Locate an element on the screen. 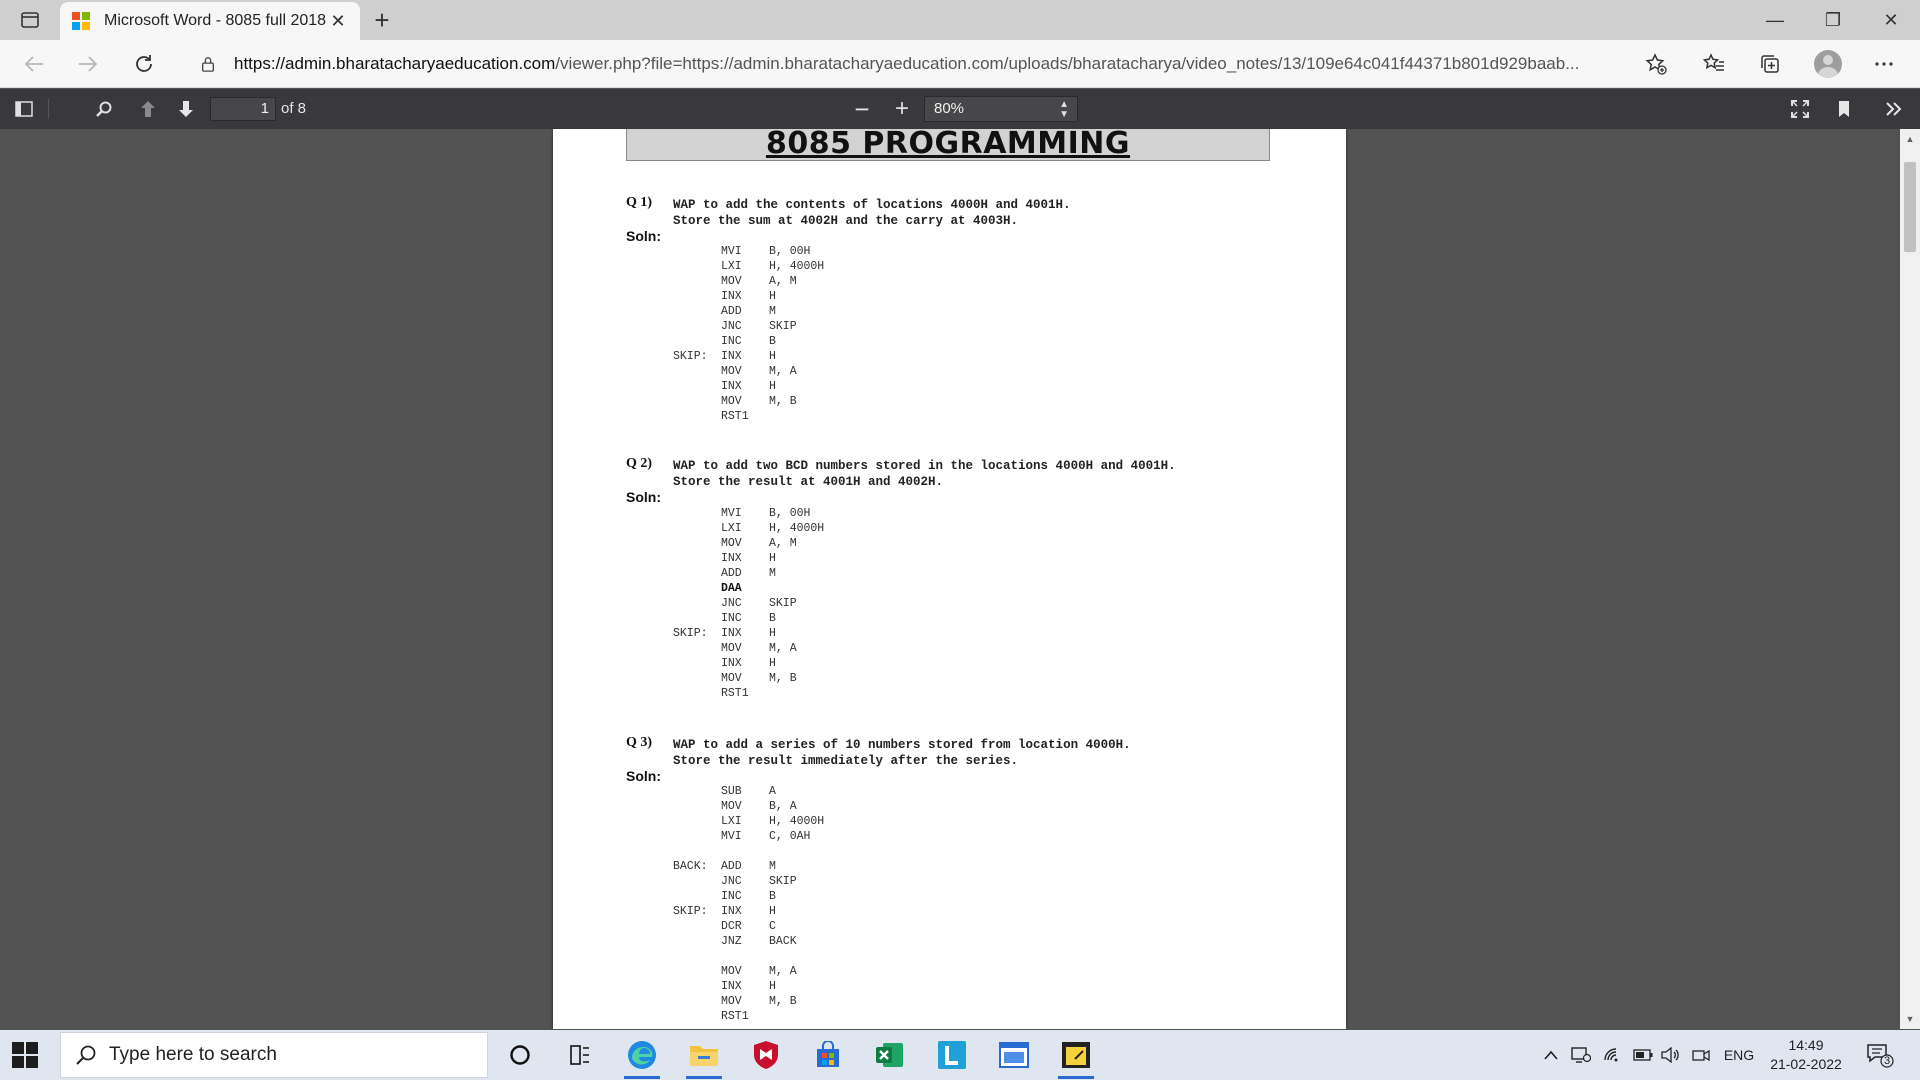  document-title: 8085 PROGRAMMING is located at coordinates (948, 145).